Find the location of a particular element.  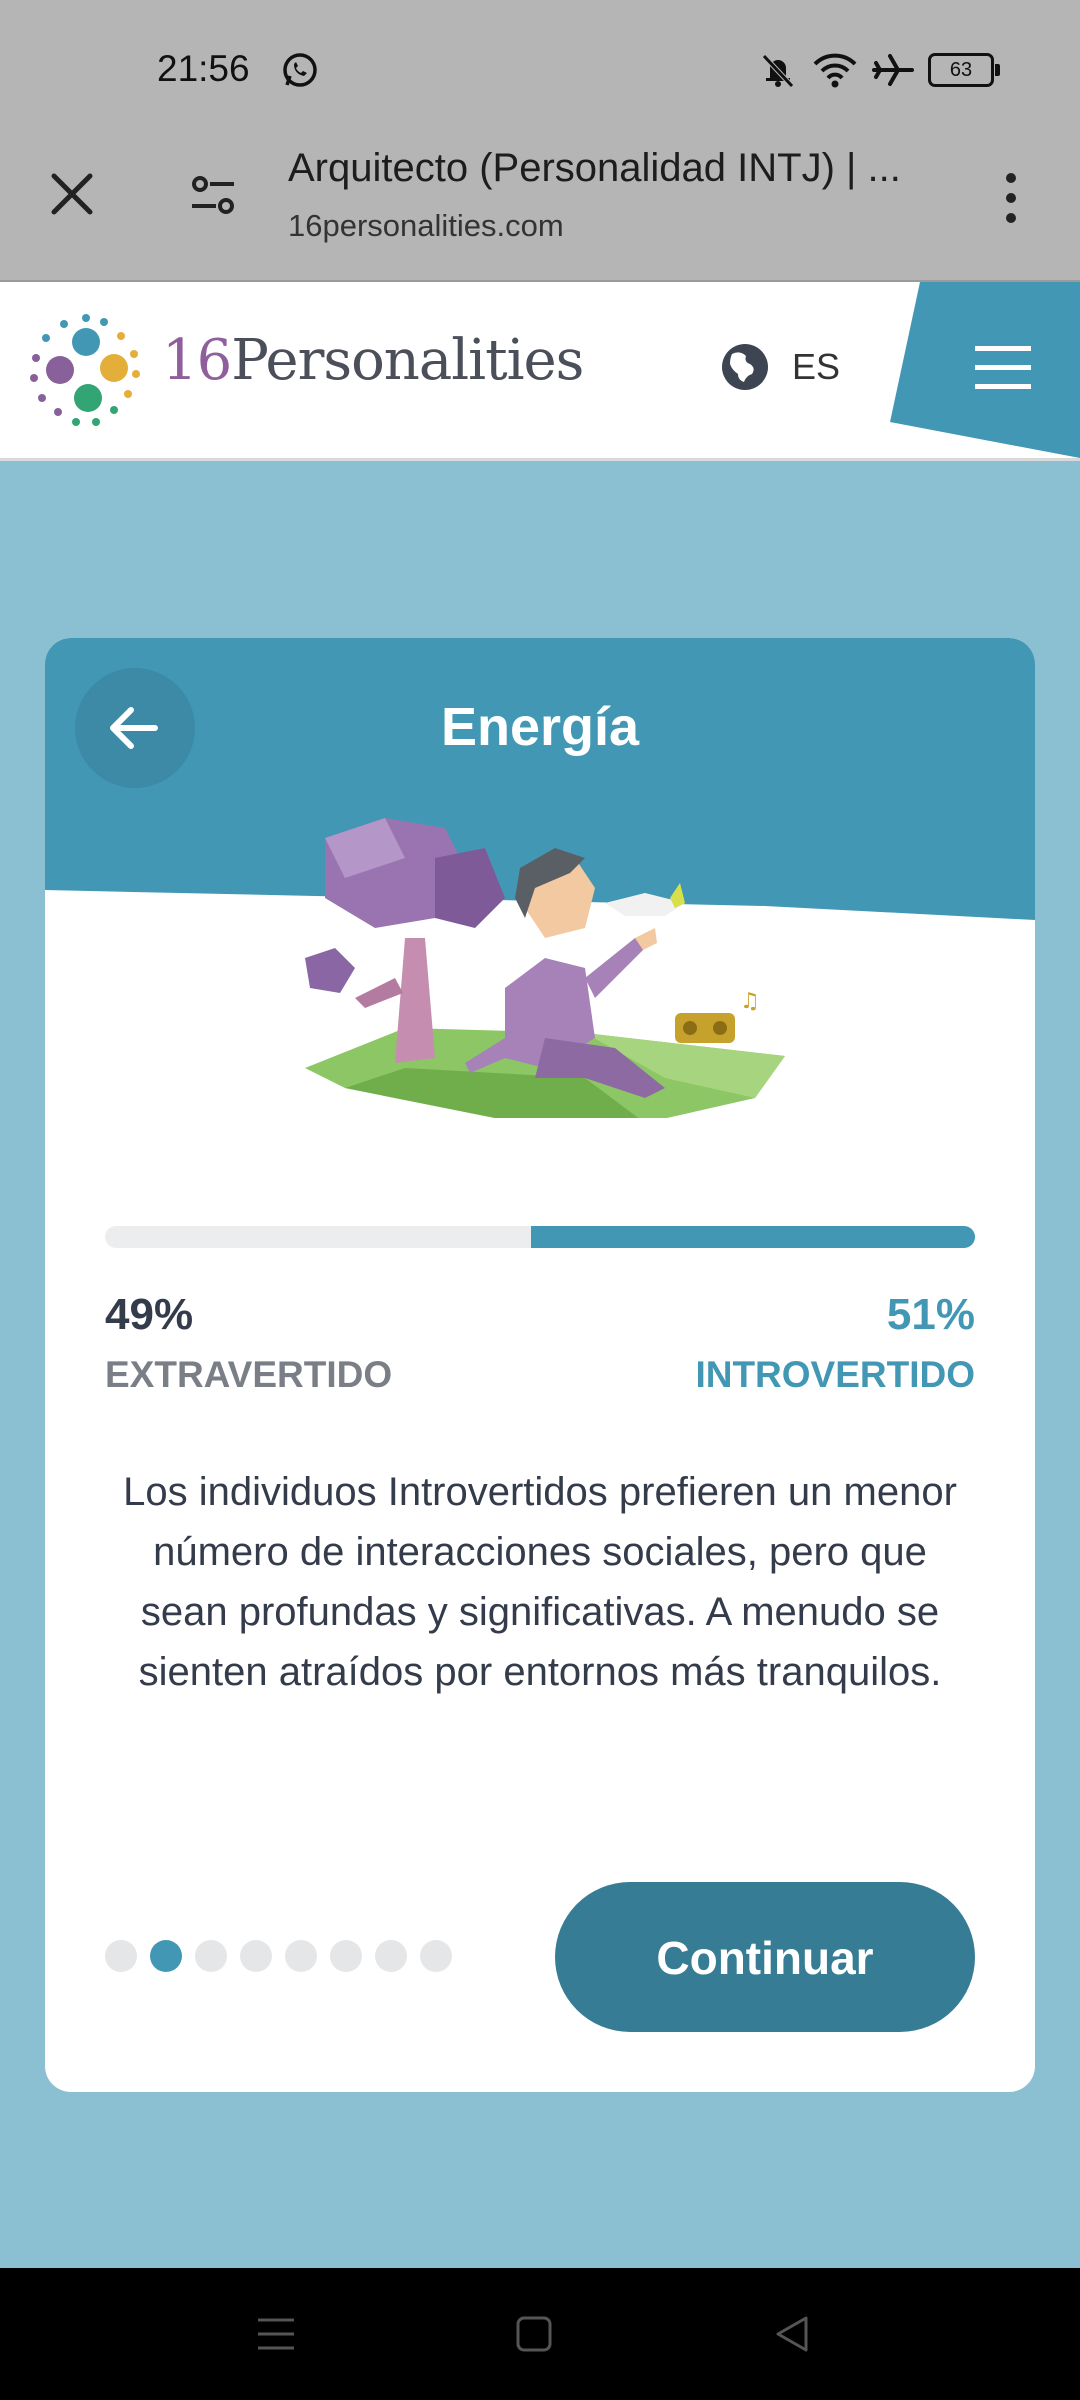

pagination-dots is located at coordinates (278, 1956).